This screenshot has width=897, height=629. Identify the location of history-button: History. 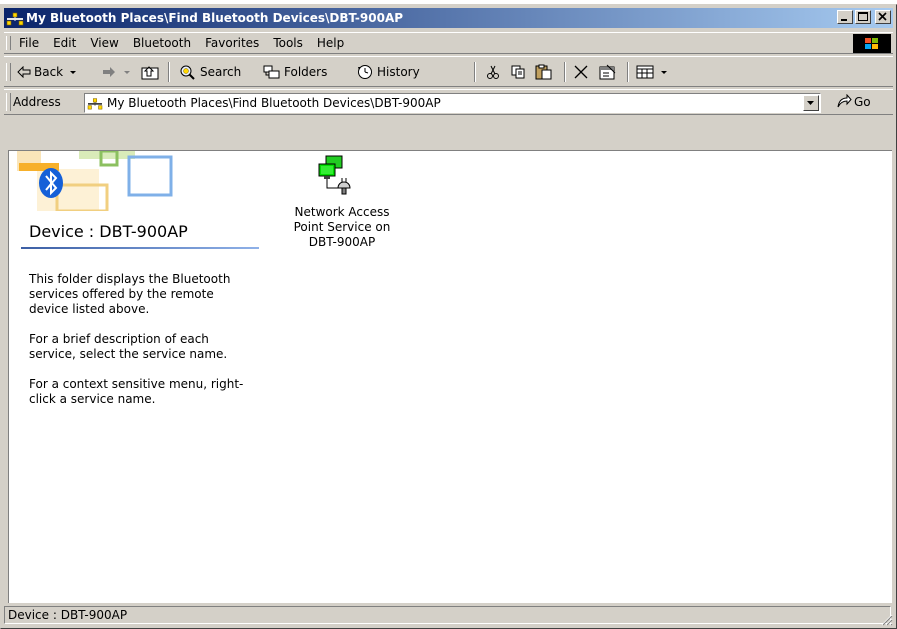
(388, 72).